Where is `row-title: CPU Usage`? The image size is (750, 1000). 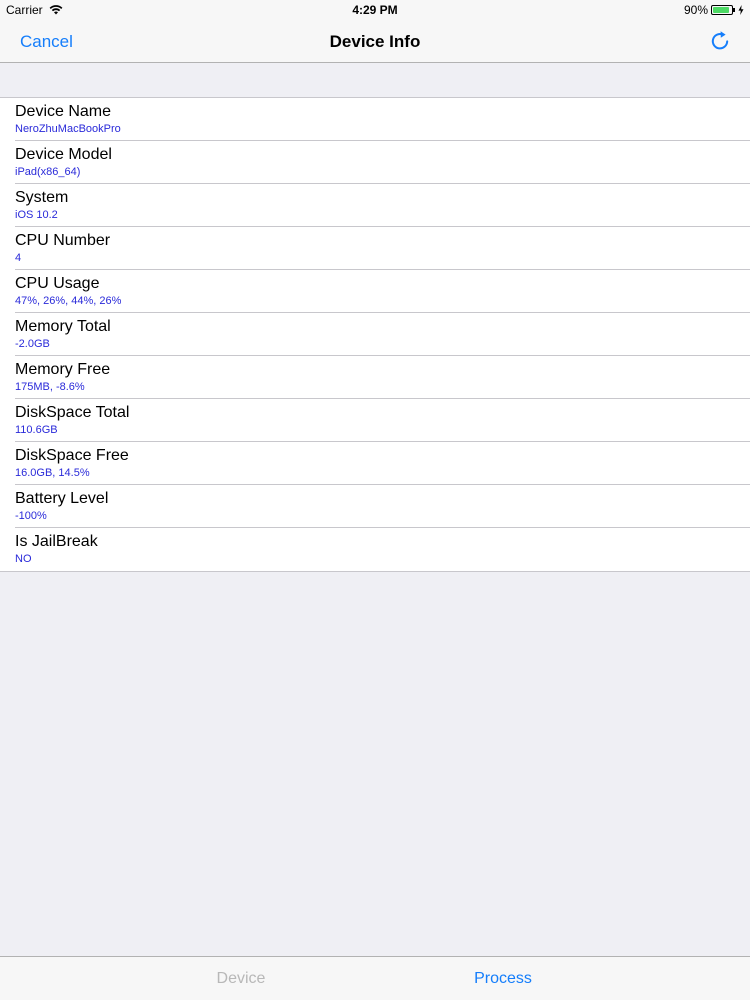 row-title: CPU Usage is located at coordinates (57, 283).